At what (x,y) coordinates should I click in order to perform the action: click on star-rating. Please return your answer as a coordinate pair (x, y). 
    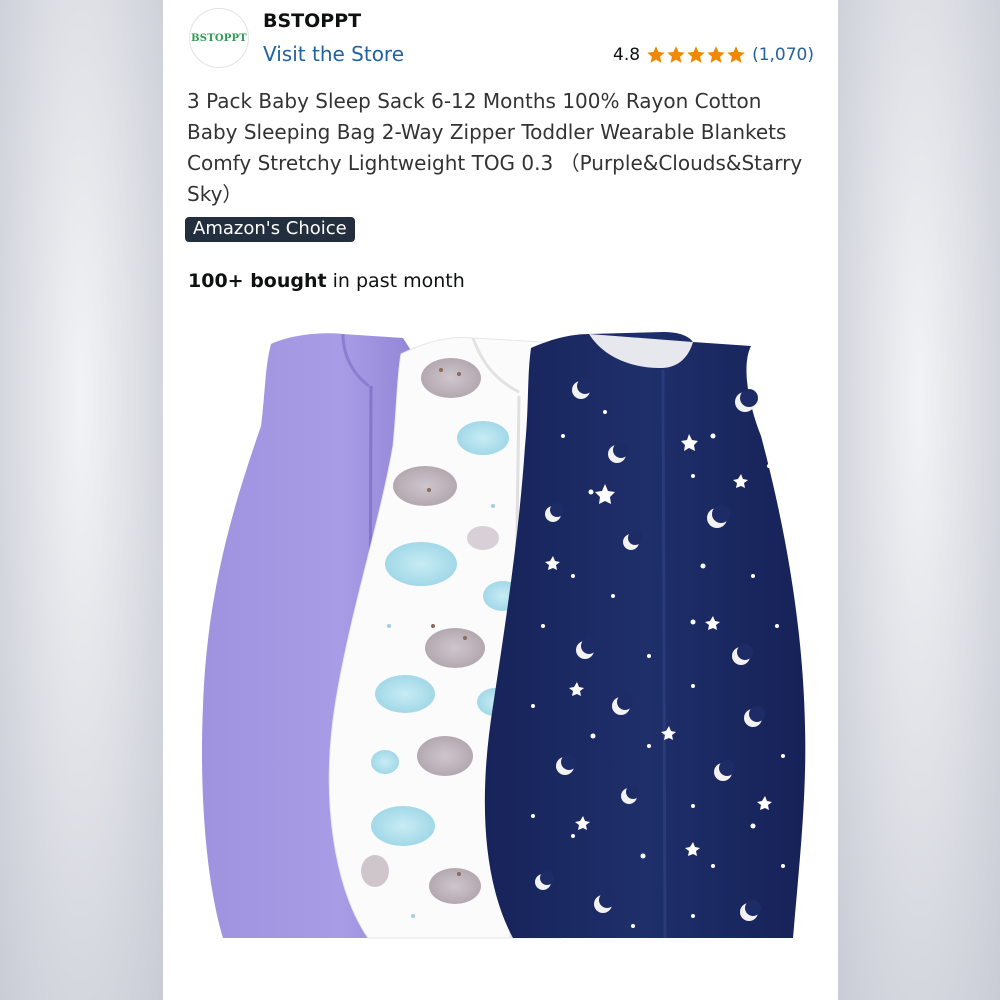
    Looking at the image, I should click on (696, 55).